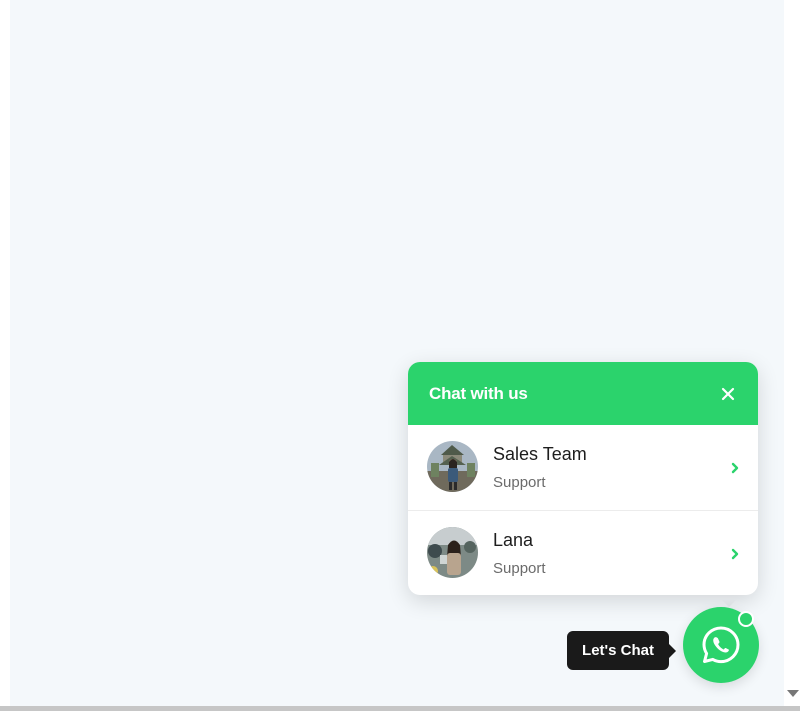  What do you see at coordinates (400, 708) in the screenshot?
I see `horizontal-scrollbar` at bounding box center [400, 708].